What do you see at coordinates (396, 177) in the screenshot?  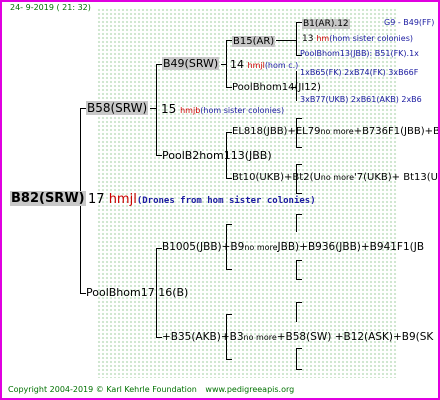 I see `bt10-post: '7(UKB)+ Bt13(UKE` at bounding box center [396, 177].